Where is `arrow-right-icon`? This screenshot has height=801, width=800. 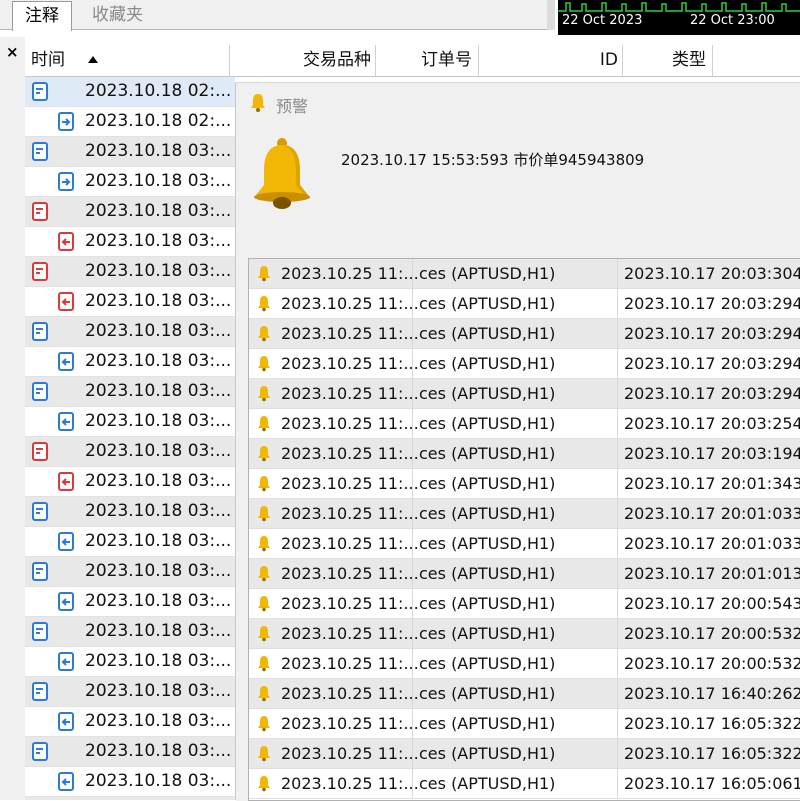
arrow-right-icon is located at coordinates (66, 182).